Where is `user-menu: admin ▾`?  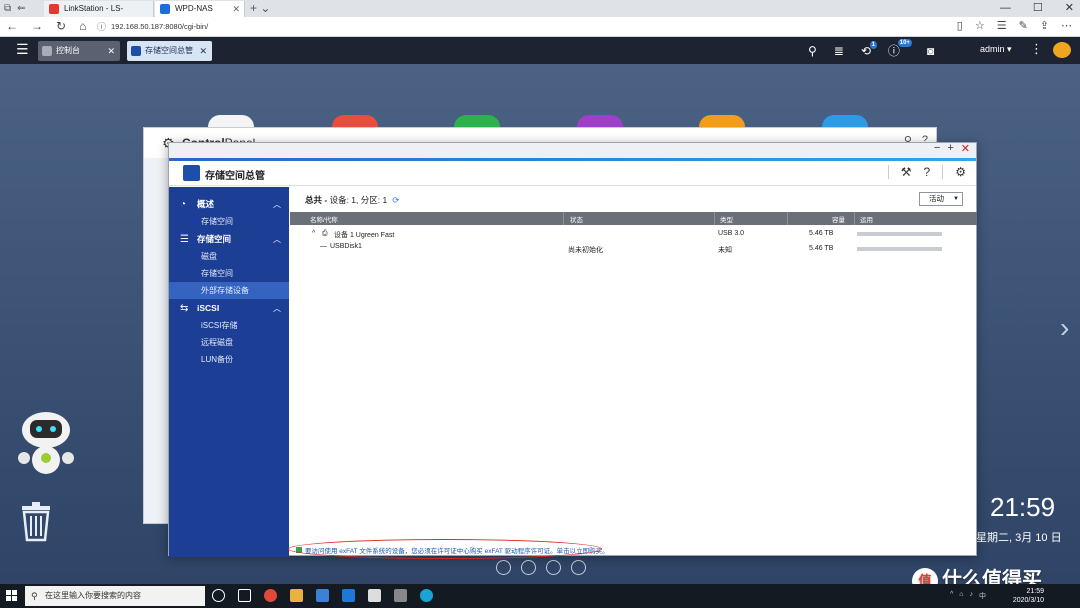 user-menu: admin ▾ is located at coordinates (996, 49).